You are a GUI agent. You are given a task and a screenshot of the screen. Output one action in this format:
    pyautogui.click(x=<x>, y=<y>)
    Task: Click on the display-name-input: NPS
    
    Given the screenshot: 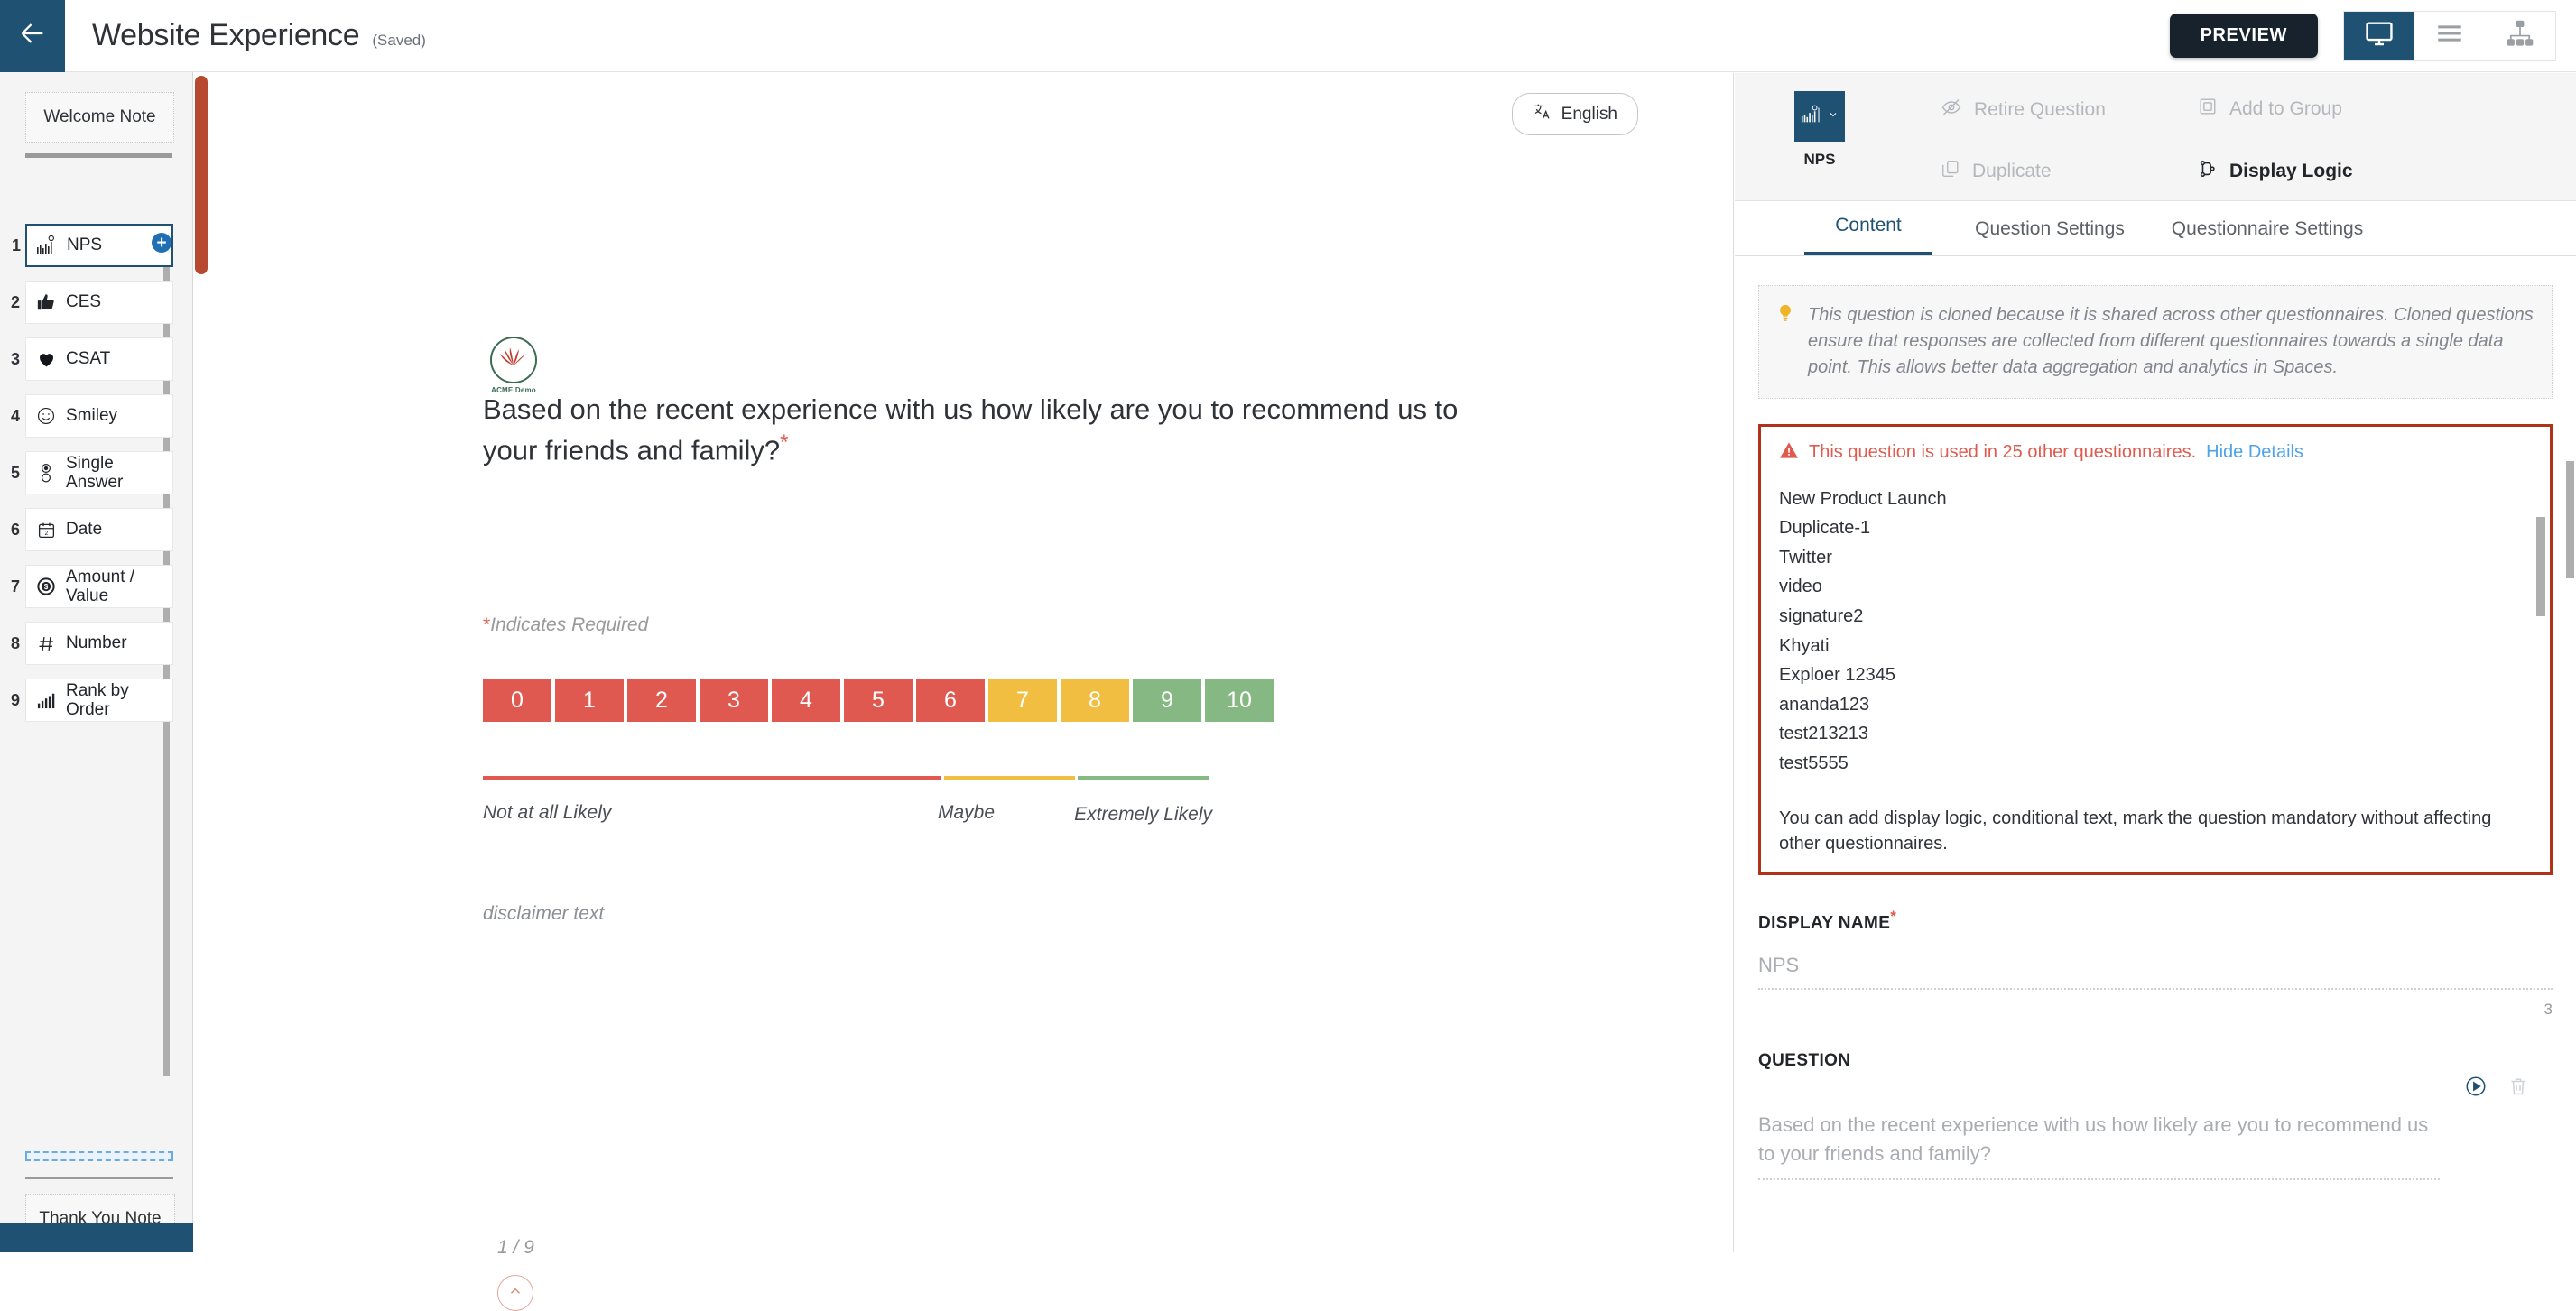 What is the action you would take?
    pyautogui.click(x=2155, y=972)
    